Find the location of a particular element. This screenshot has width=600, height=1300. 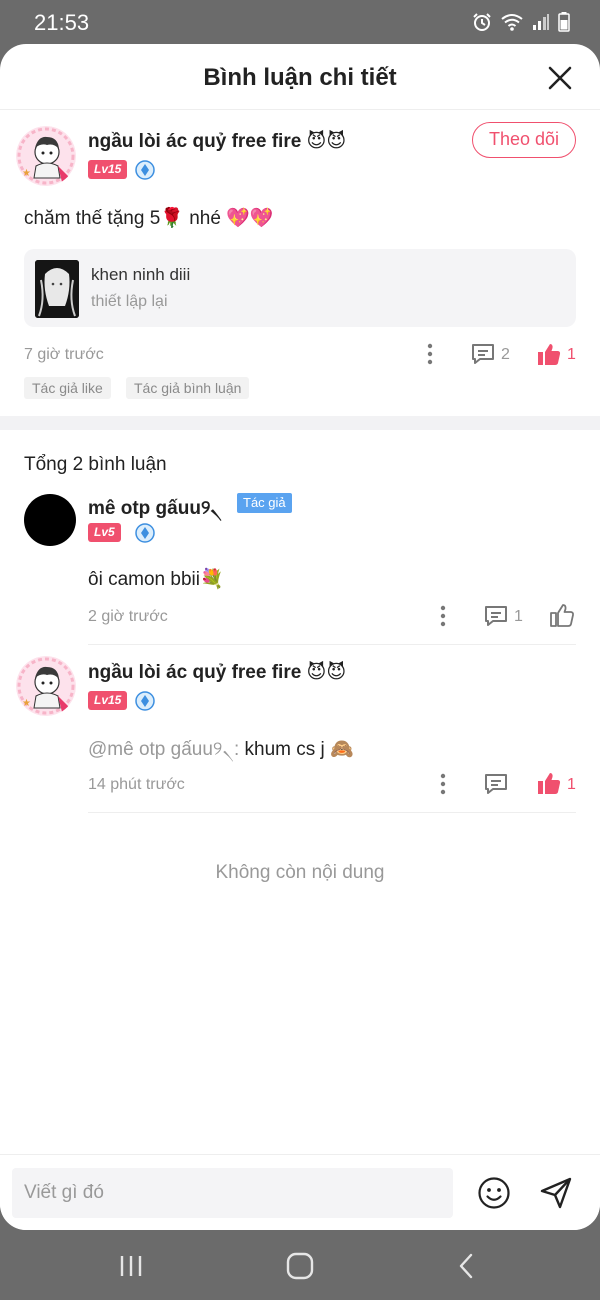

reply-text: @mê otp gấuu୨৲: khum cs j 🙈 is located at coordinates (221, 751).